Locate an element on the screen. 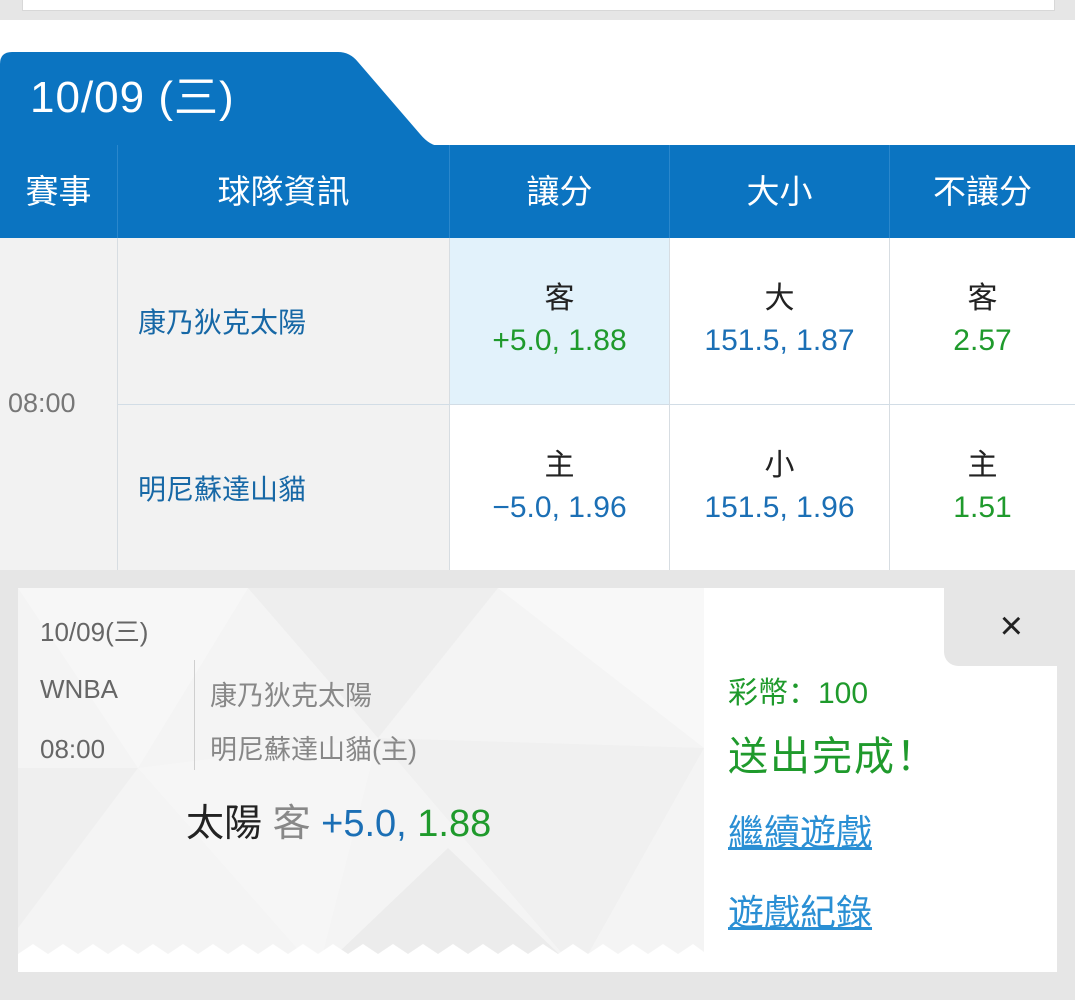 This screenshot has height=1000, width=1075. close-tab: × is located at coordinates (1000, 627).